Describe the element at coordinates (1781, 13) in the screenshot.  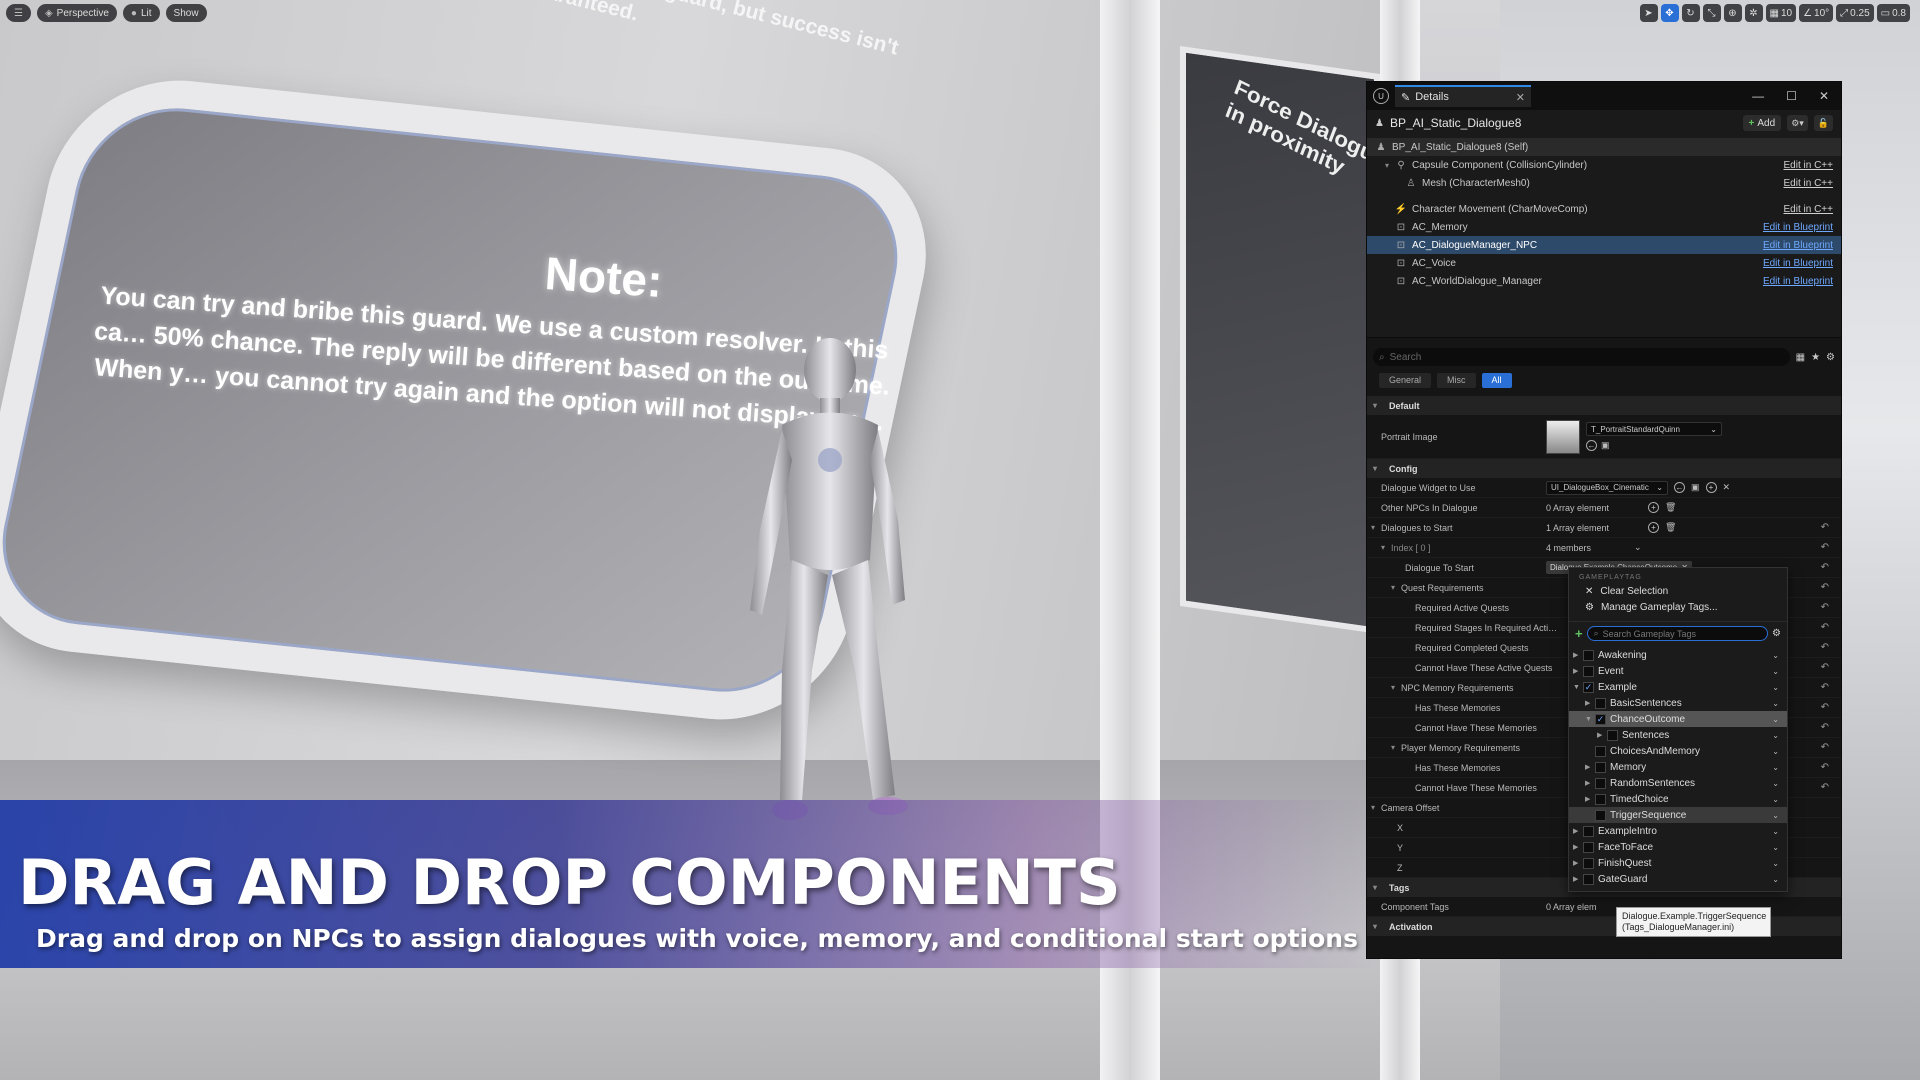
I see `grid-snap-button: ▦ 10` at that location.